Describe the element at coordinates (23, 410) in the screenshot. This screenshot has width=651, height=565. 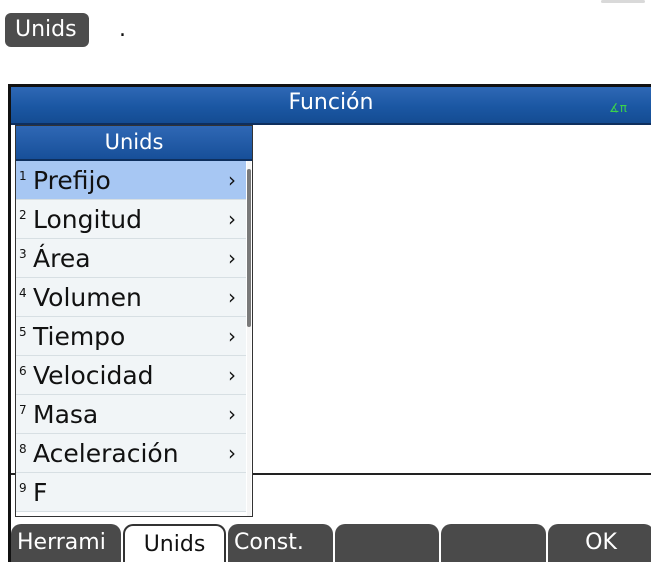
I see `menu-item-number: 7` at that location.